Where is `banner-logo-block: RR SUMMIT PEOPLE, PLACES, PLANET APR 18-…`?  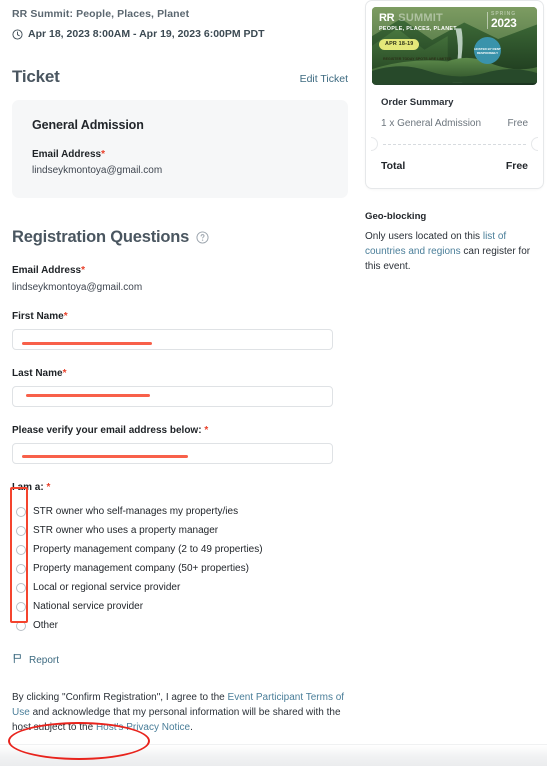
banner-logo-block: RR SUMMIT PEOPLE, PLACES, PLANET APR 18-… is located at coordinates (435, 40).